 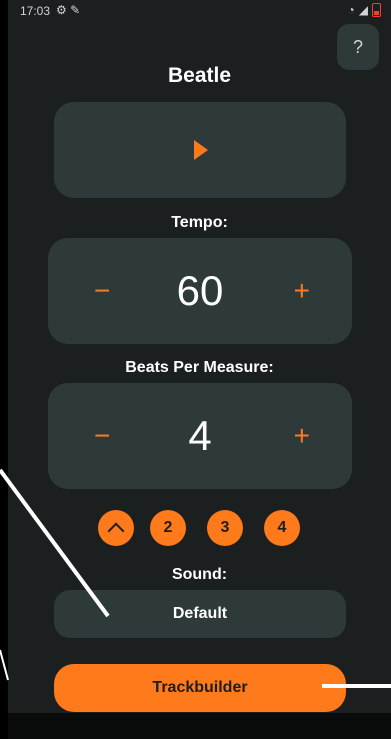 What do you see at coordinates (199, 528) in the screenshot?
I see `beat-accent-row: 2 3 4` at bounding box center [199, 528].